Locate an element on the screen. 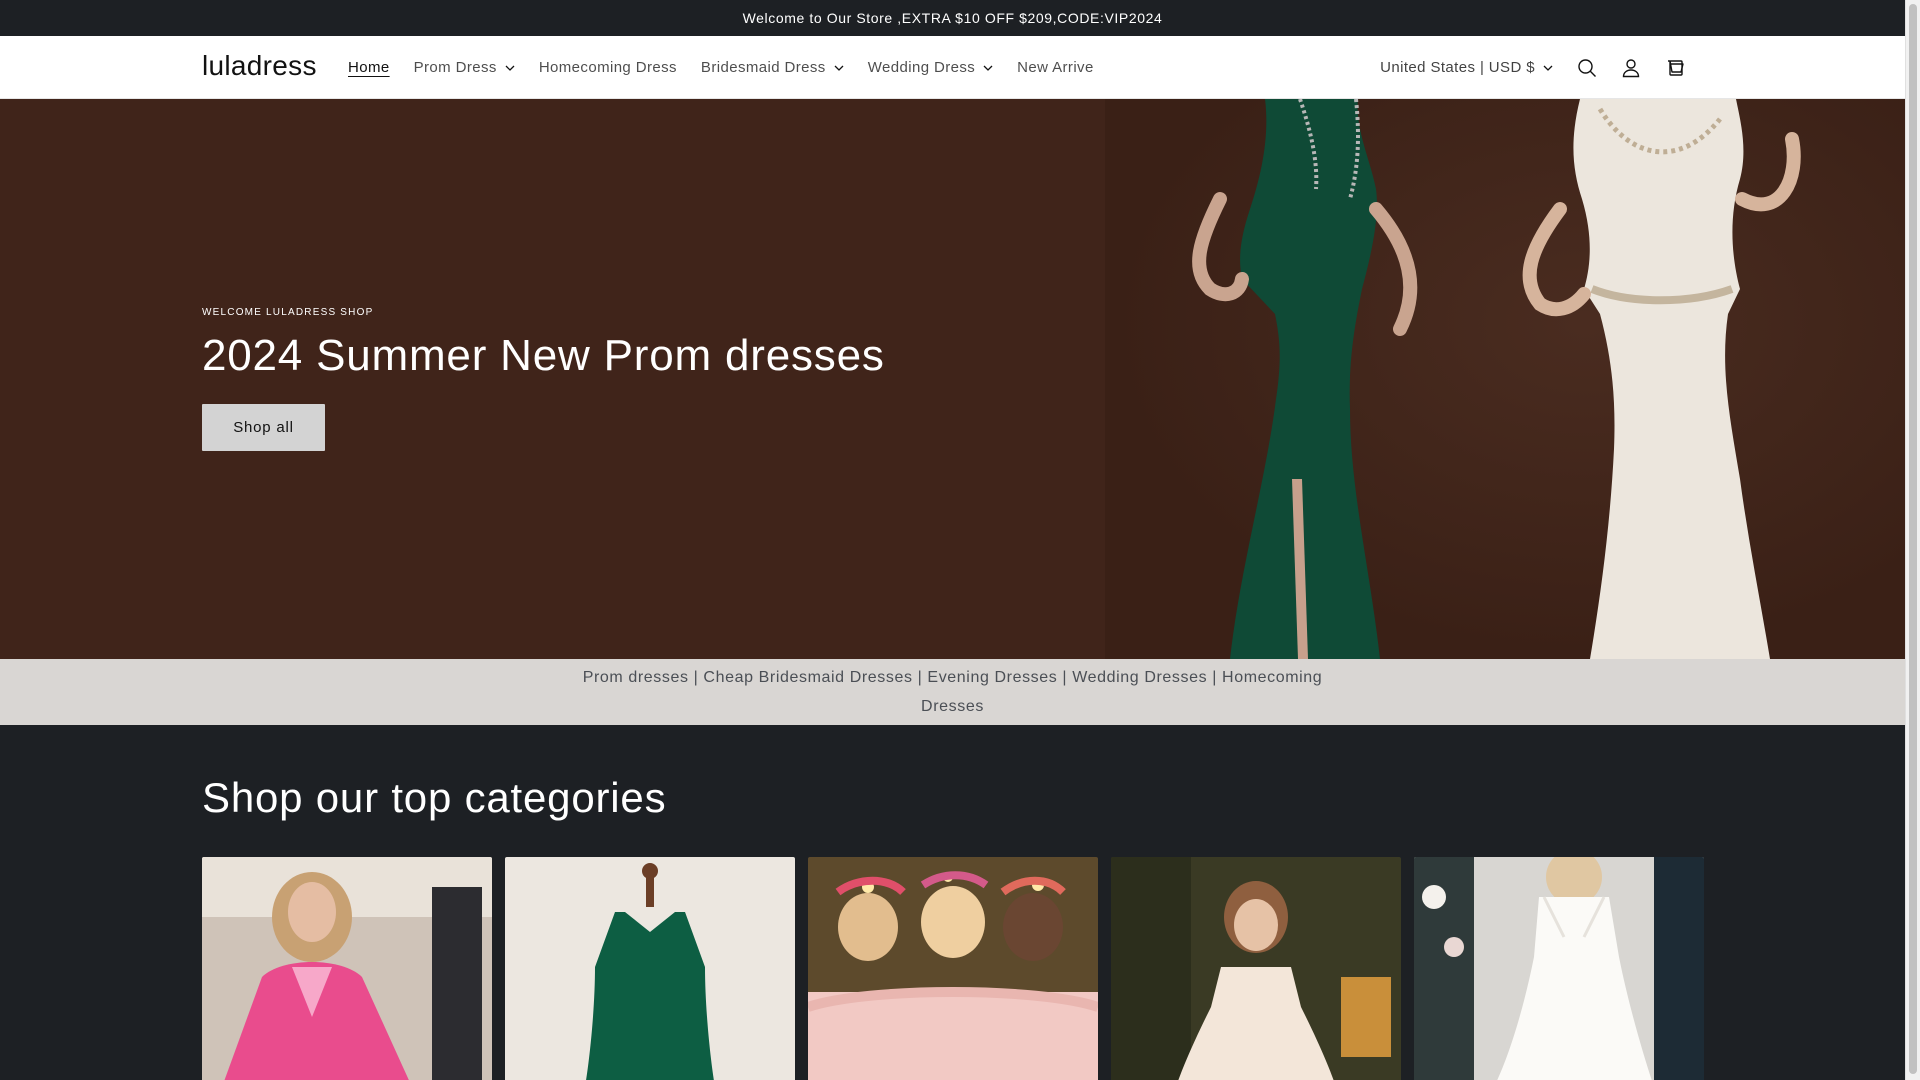 The width and height of the screenshot is (1920, 1080). account-button is located at coordinates (1631, 68).